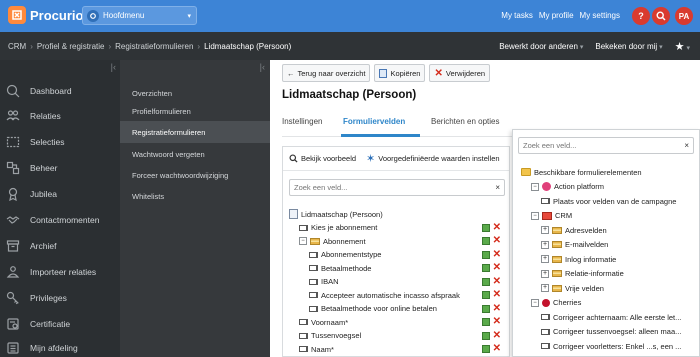 Image resolution: width=700 pixels, height=357 pixels. I want to click on collapse-subnav-icon: |‹, so click(262, 67).